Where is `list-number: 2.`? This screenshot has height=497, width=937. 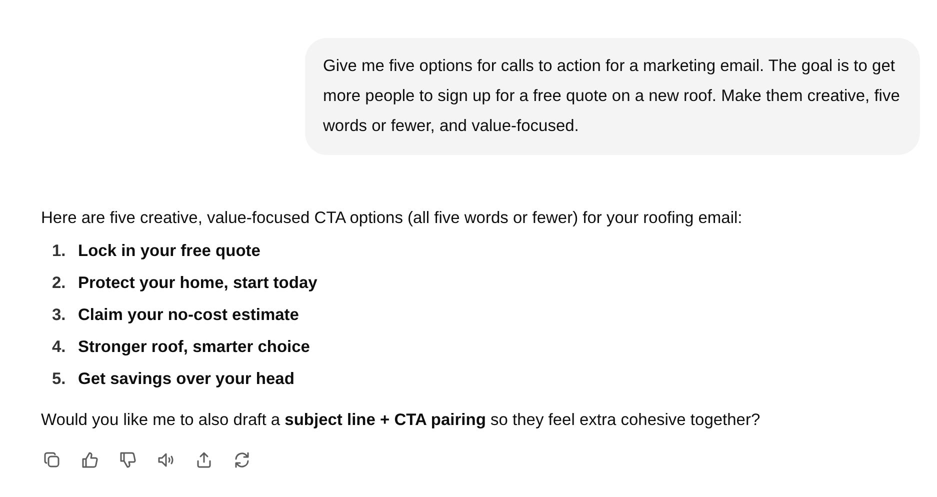
list-number: 2. is located at coordinates (59, 283).